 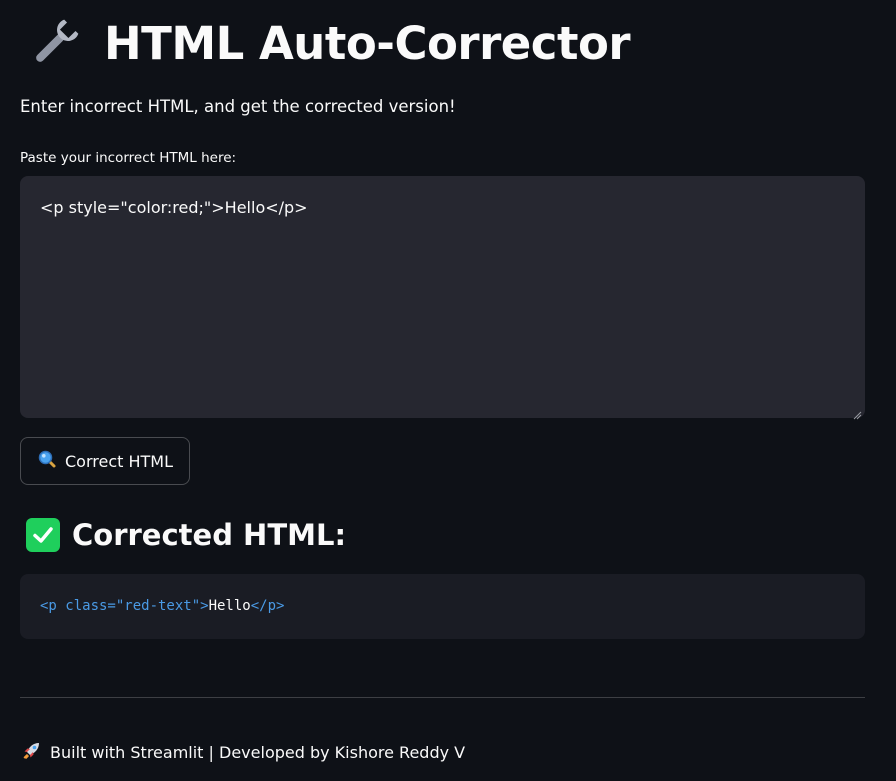 I want to click on corrected-code-block: <p class="red-text">Hello</p>, so click(x=442, y=606).